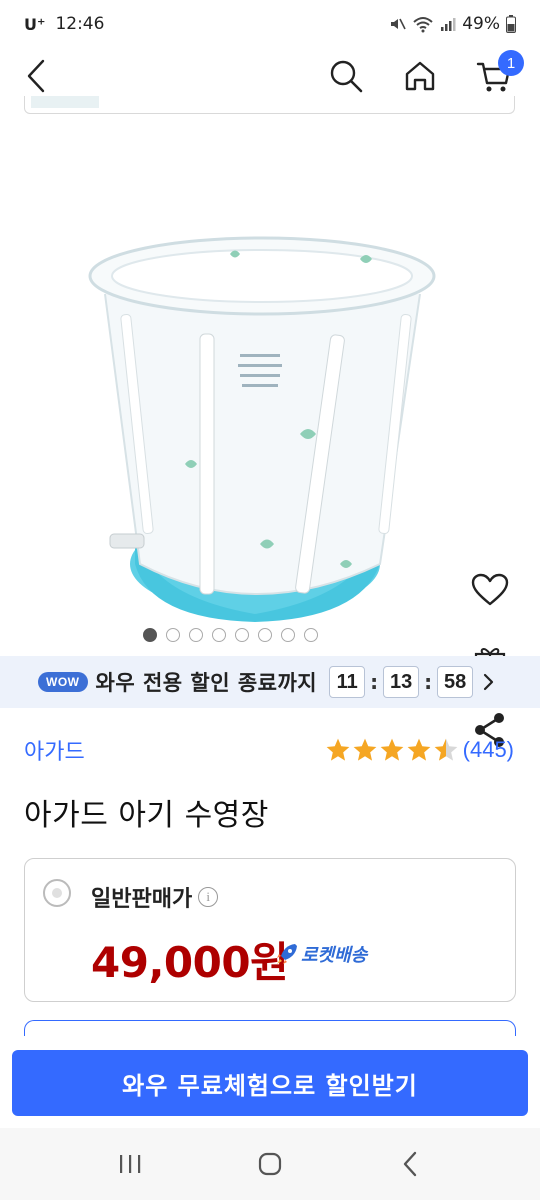 This screenshot has height=1200, width=540. I want to click on search-icon, so click(346, 76).